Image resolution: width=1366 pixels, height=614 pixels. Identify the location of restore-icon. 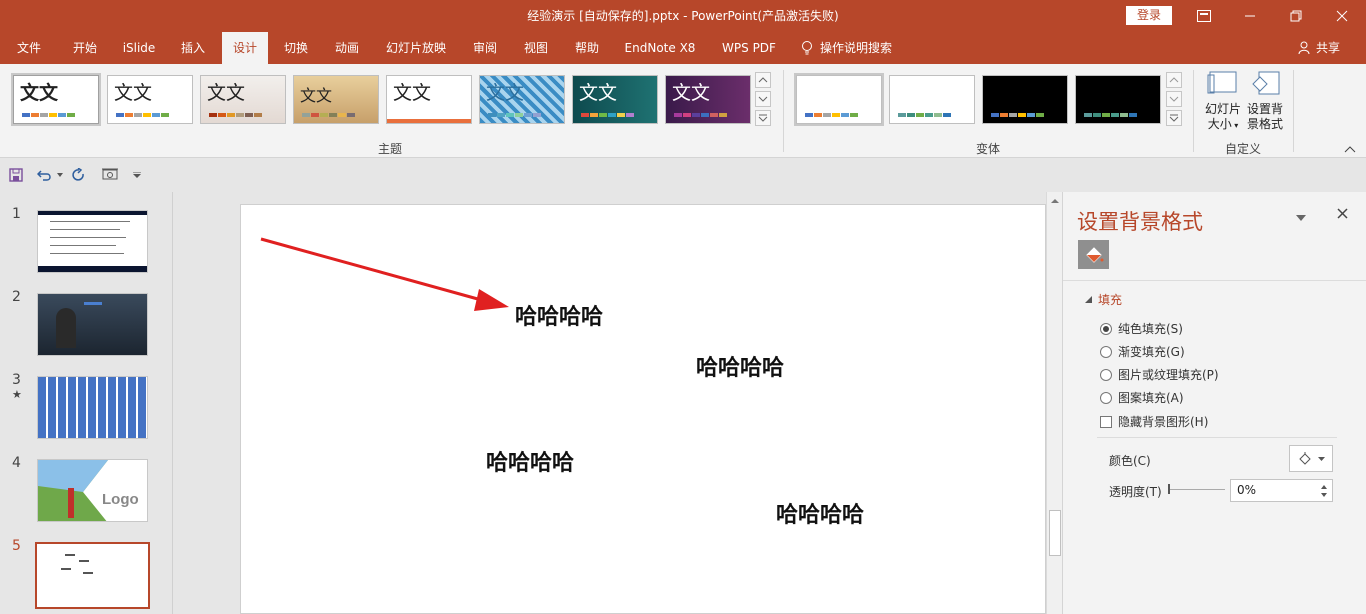
(1296, 16).